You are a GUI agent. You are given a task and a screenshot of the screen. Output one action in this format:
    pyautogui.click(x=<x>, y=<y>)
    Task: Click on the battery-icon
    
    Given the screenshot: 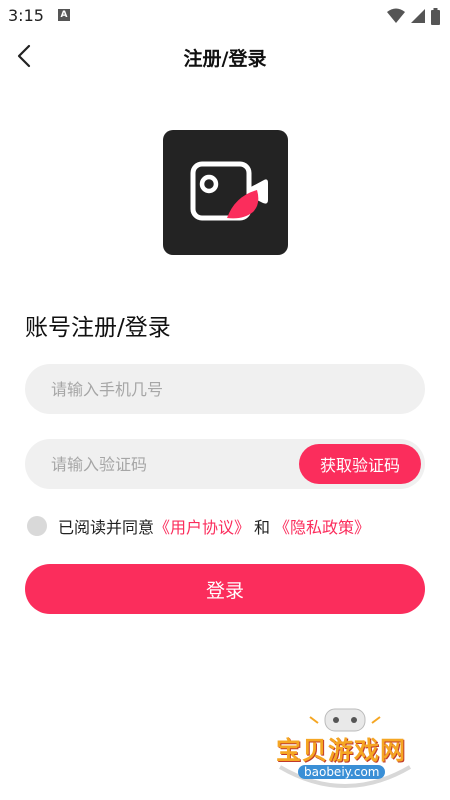 What is the action you would take?
    pyautogui.click(x=435, y=16)
    